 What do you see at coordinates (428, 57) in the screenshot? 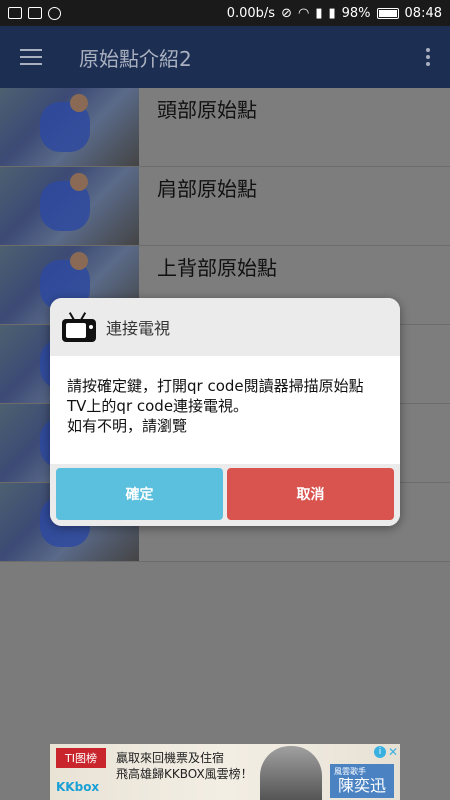
I see `overflow-menu-icon` at bounding box center [428, 57].